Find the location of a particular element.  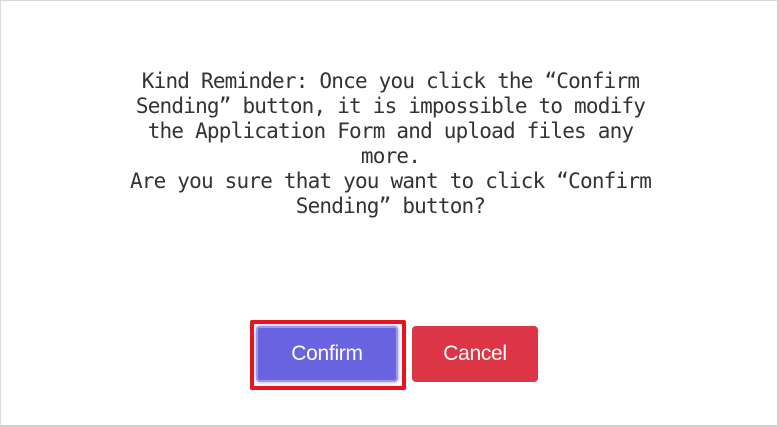

message-line: more. is located at coordinates (390, 156).